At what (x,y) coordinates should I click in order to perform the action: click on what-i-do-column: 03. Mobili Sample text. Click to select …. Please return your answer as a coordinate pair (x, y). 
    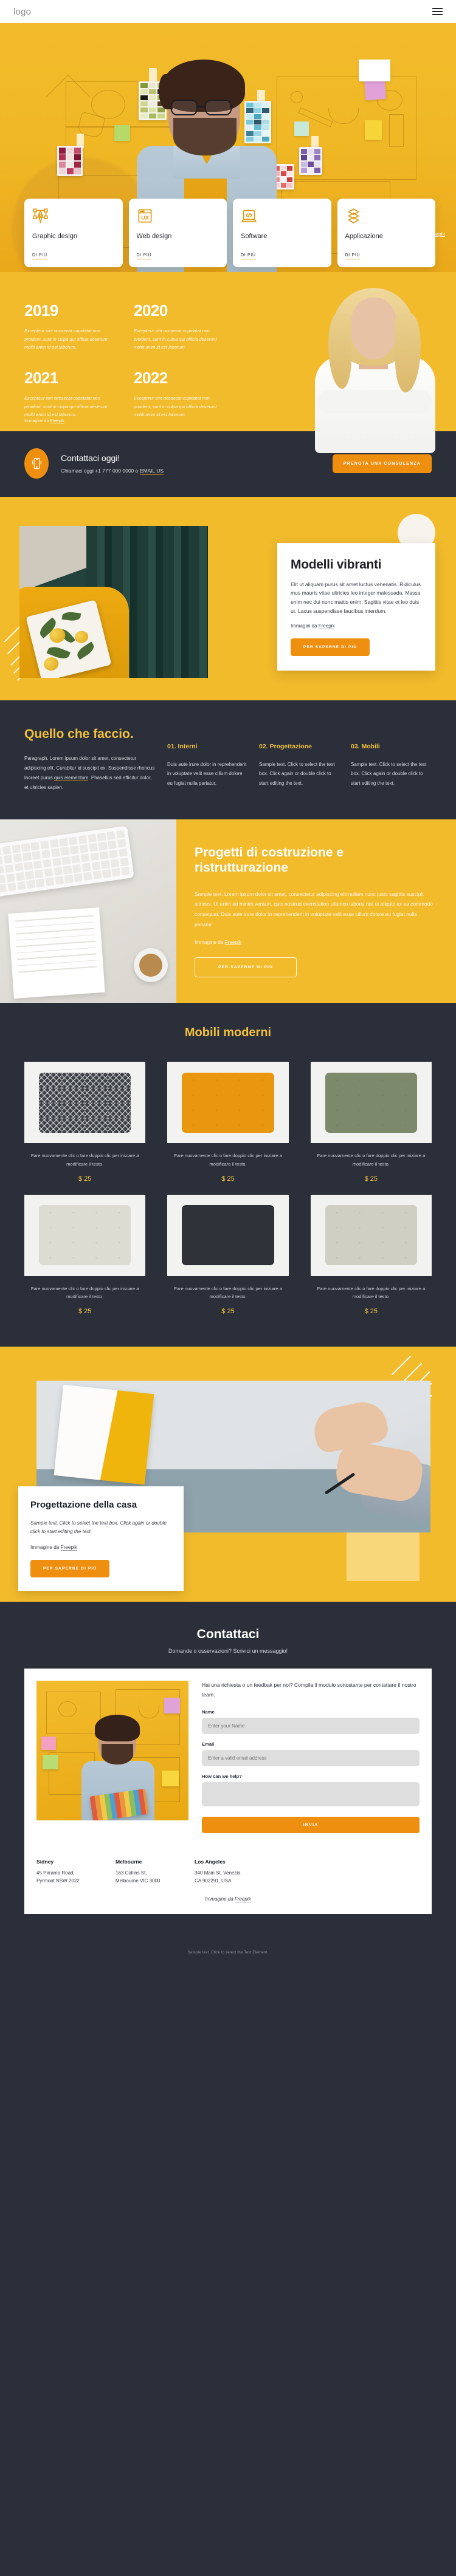
    Looking at the image, I should click on (391, 768).